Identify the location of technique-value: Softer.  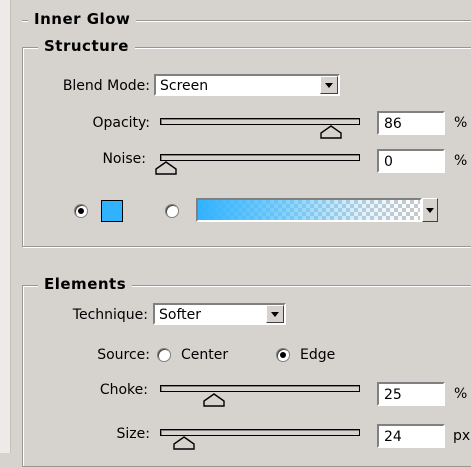
(180, 315).